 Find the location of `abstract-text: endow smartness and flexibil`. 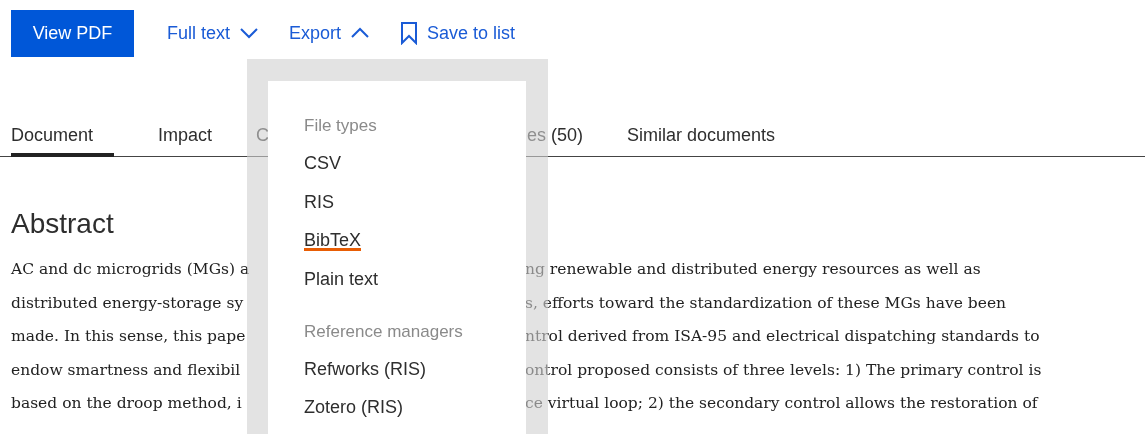

abstract-text: endow smartness and flexibil is located at coordinates (126, 370).